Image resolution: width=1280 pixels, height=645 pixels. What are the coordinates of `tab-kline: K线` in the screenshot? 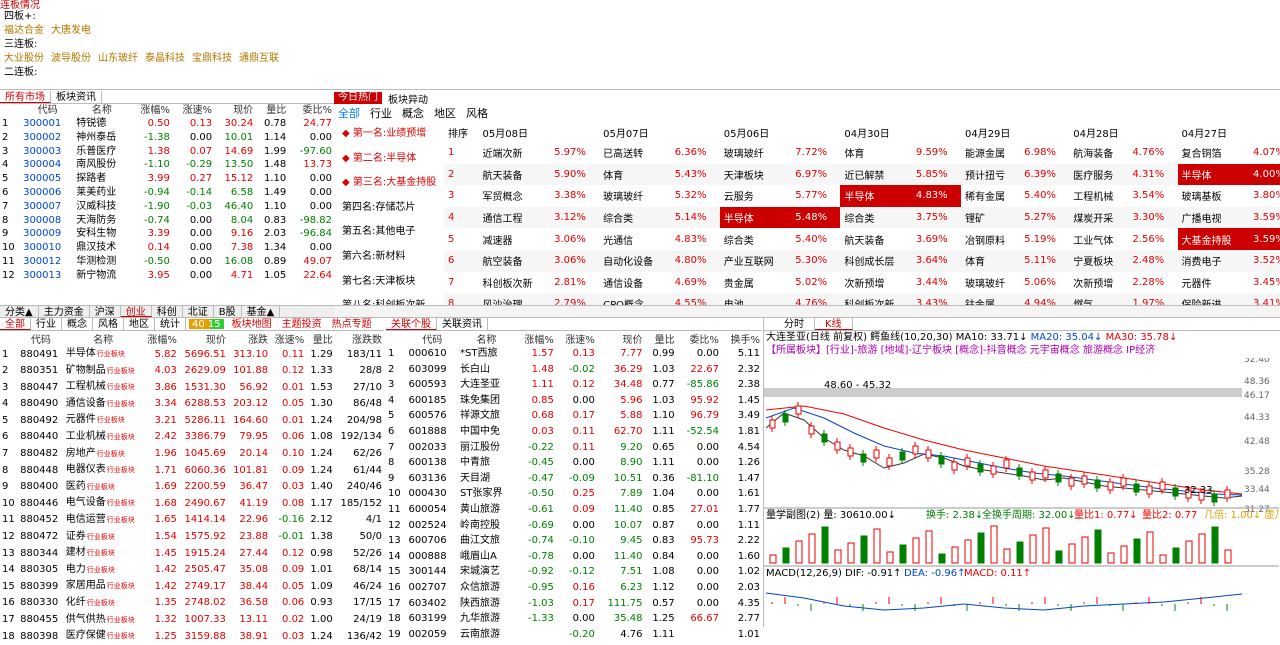 It's located at (834, 324).